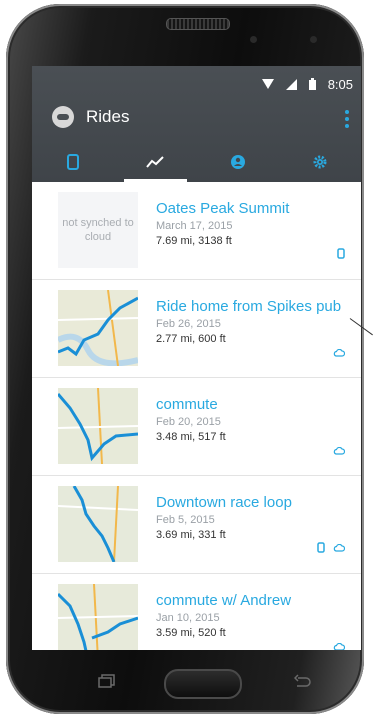  What do you see at coordinates (188, 324) in the screenshot?
I see `ride-date: Feb 26, 2015` at bounding box center [188, 324].